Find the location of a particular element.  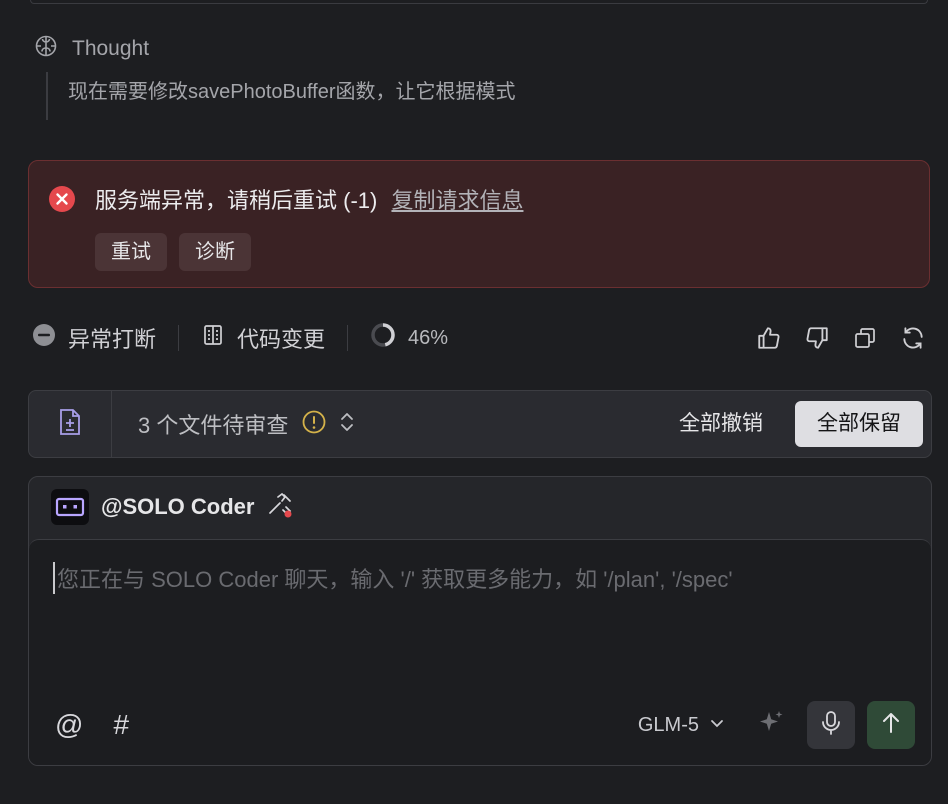

thought-content: 现在需要修改savePhotoBuffer函数，让它根据模式 is located at coordinates (281, 96).